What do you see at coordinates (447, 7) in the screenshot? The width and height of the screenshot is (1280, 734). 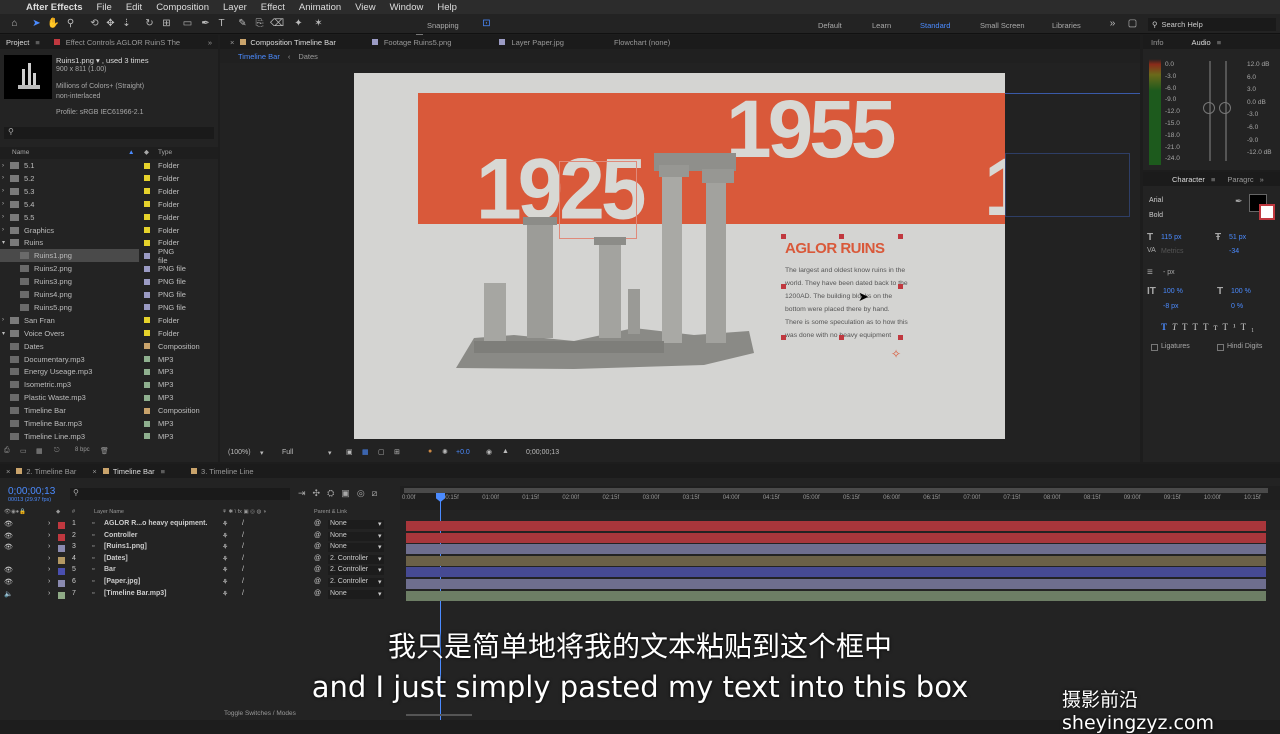 I see `menu-help: Help` at bounding box center [447, 7].